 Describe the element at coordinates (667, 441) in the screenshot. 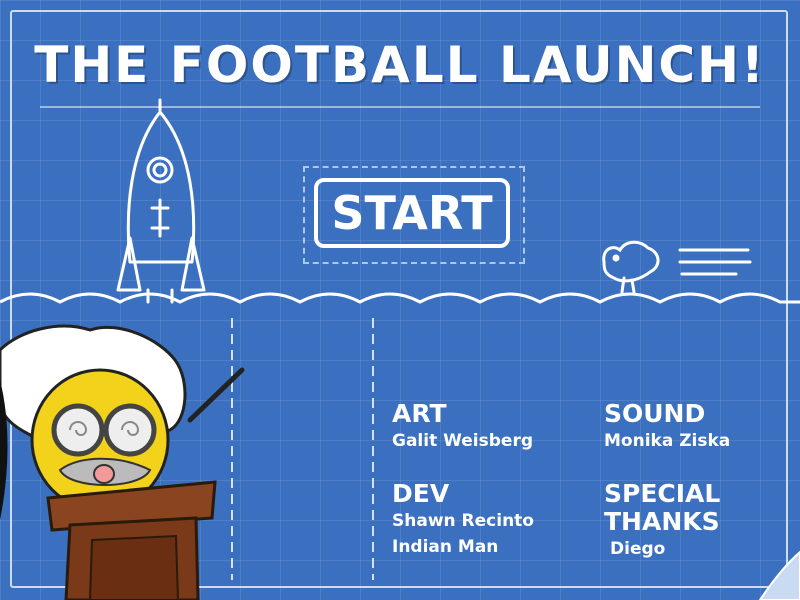

I see `credits-sound-name: Monika Ziska` at that location.